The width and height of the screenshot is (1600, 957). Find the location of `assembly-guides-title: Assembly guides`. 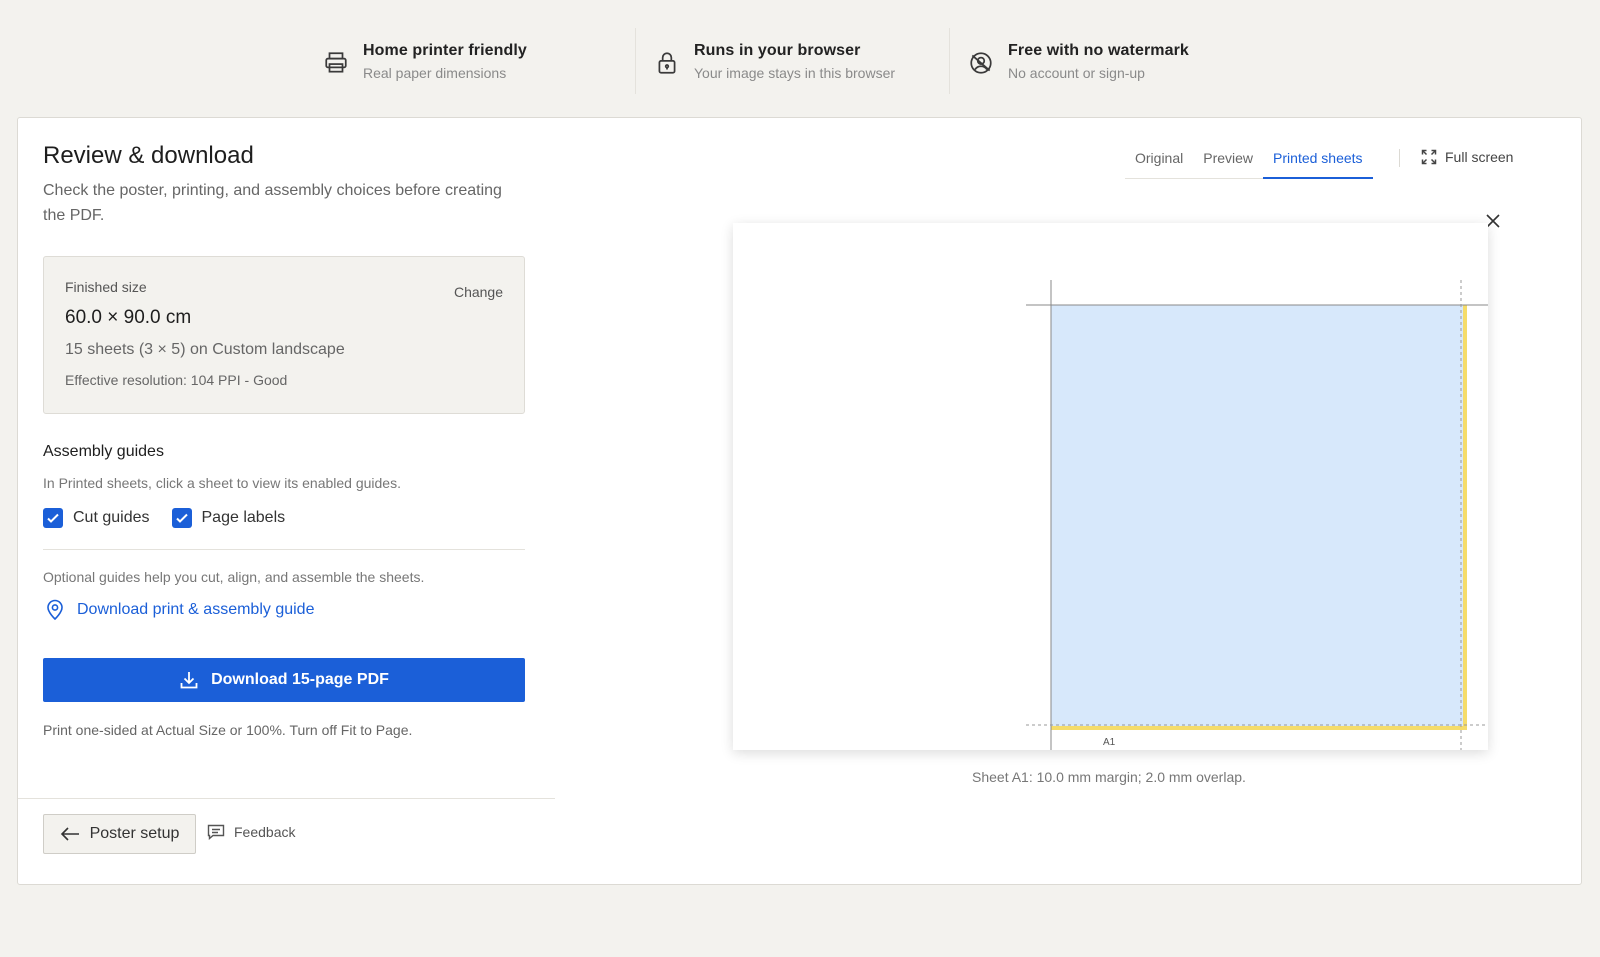

assembly-guides-title: Assembly guides is located at coordinates (103, 451).